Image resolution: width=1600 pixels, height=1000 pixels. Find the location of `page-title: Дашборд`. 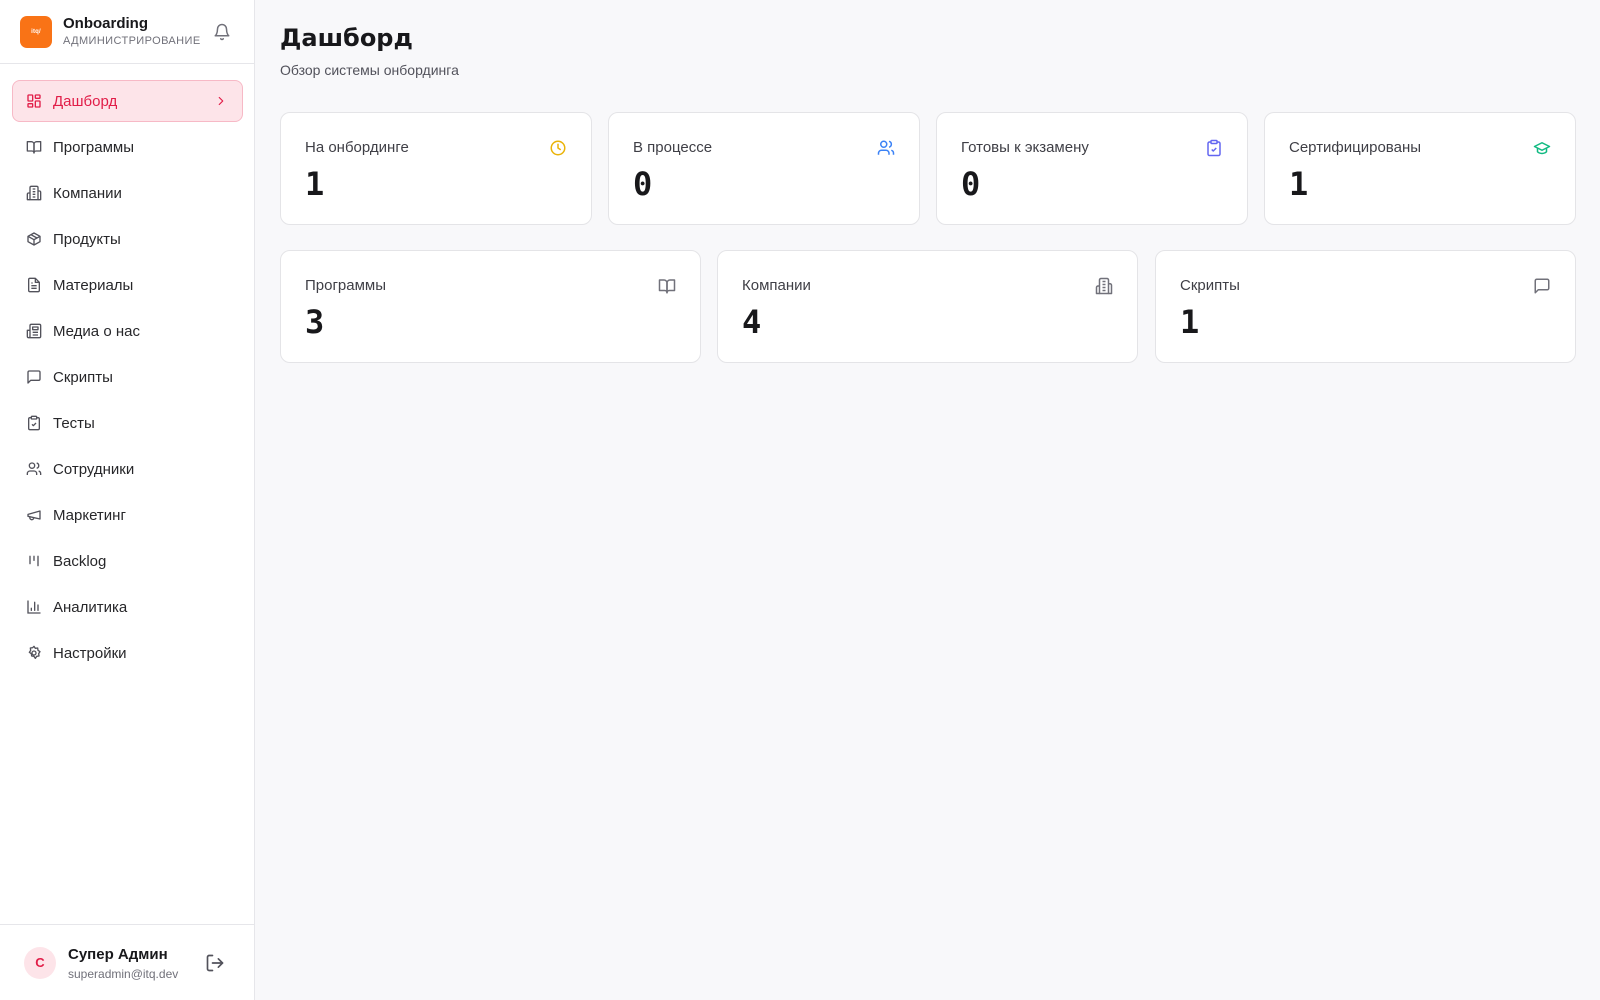

page-title: Дашборд is located at coordinates (346, 38).